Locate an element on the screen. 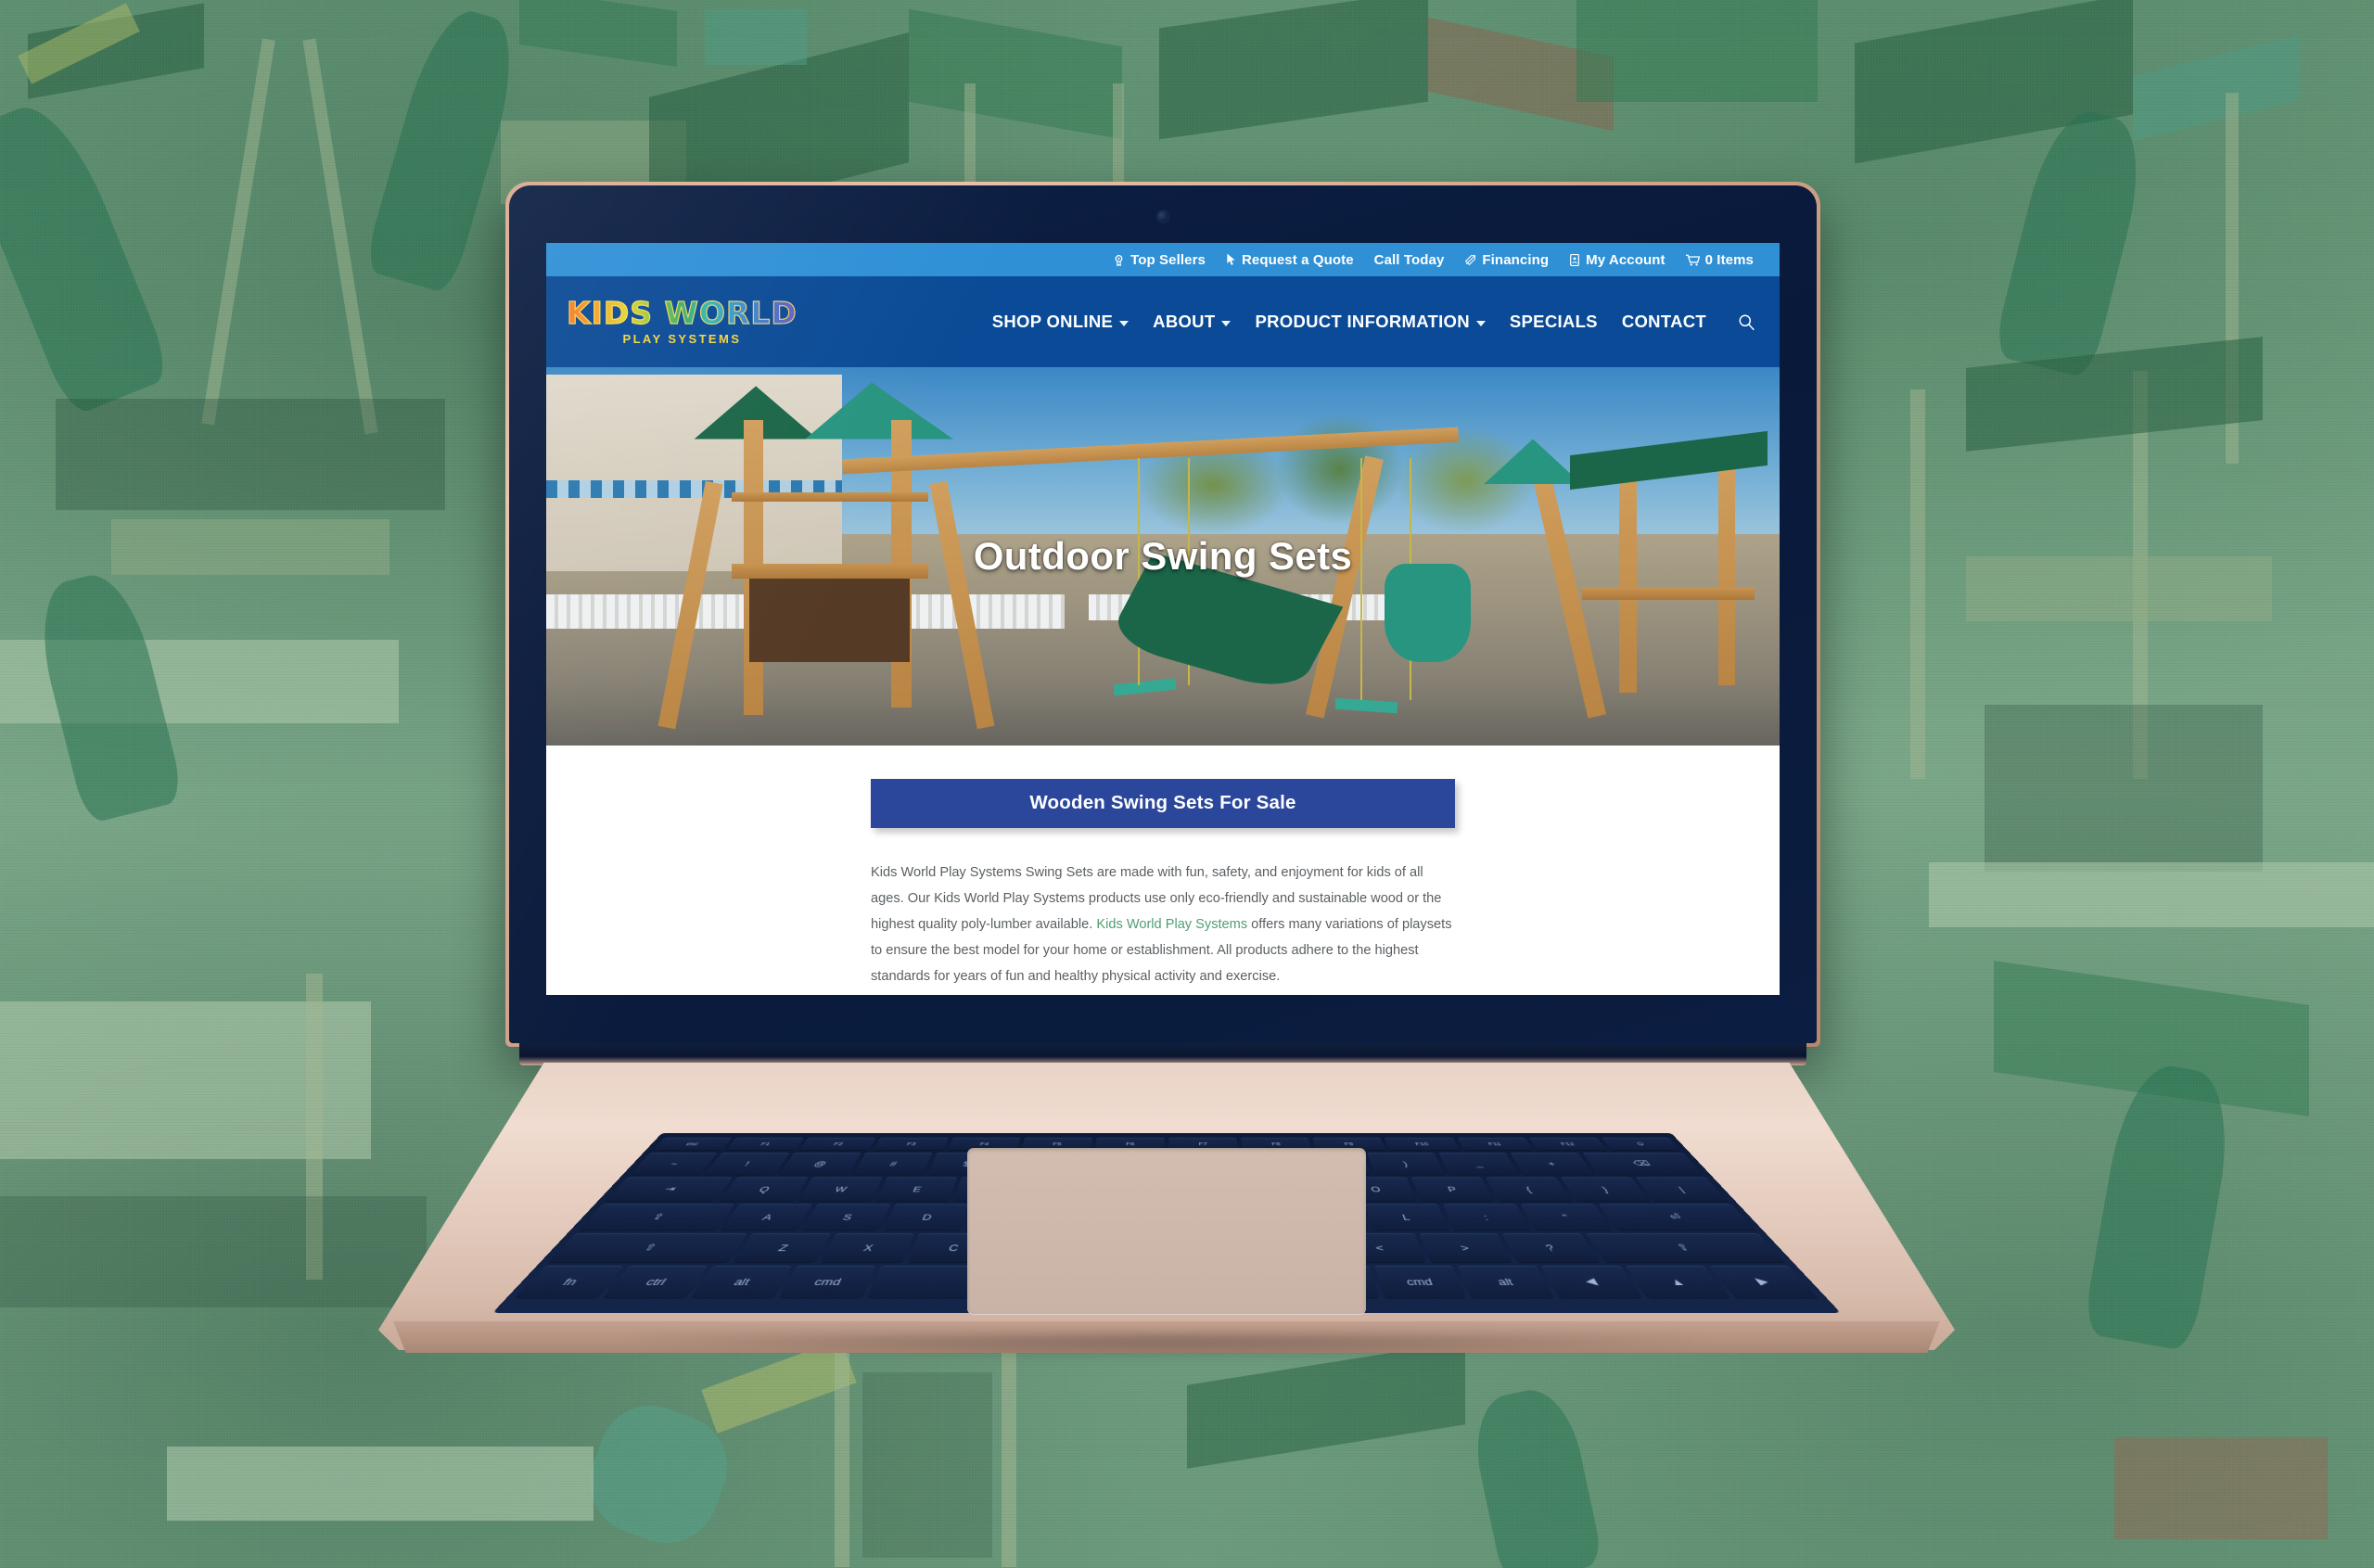 The height and width of the screenshot is (1568, 2374). key-F3: F3 is located at coordinates (911, 1144).